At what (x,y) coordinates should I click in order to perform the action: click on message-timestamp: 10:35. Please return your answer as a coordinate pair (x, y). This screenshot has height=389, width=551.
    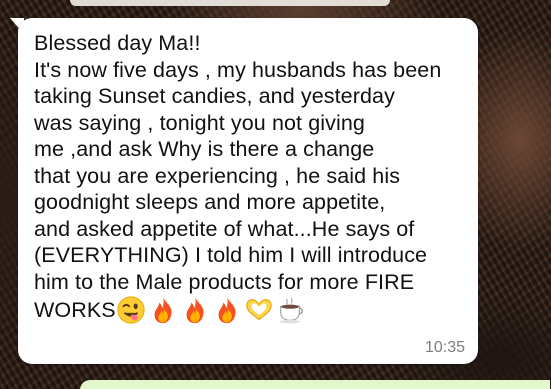
    Looking at the image, I should click on (444, 347).